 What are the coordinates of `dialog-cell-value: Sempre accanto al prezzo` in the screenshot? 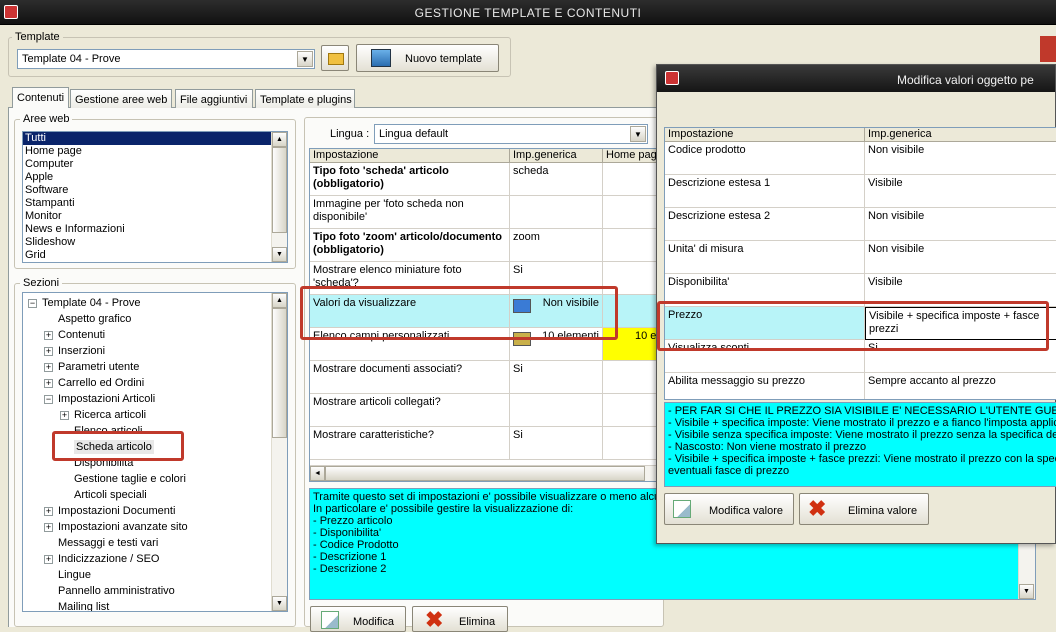 It's located at (960, 386).